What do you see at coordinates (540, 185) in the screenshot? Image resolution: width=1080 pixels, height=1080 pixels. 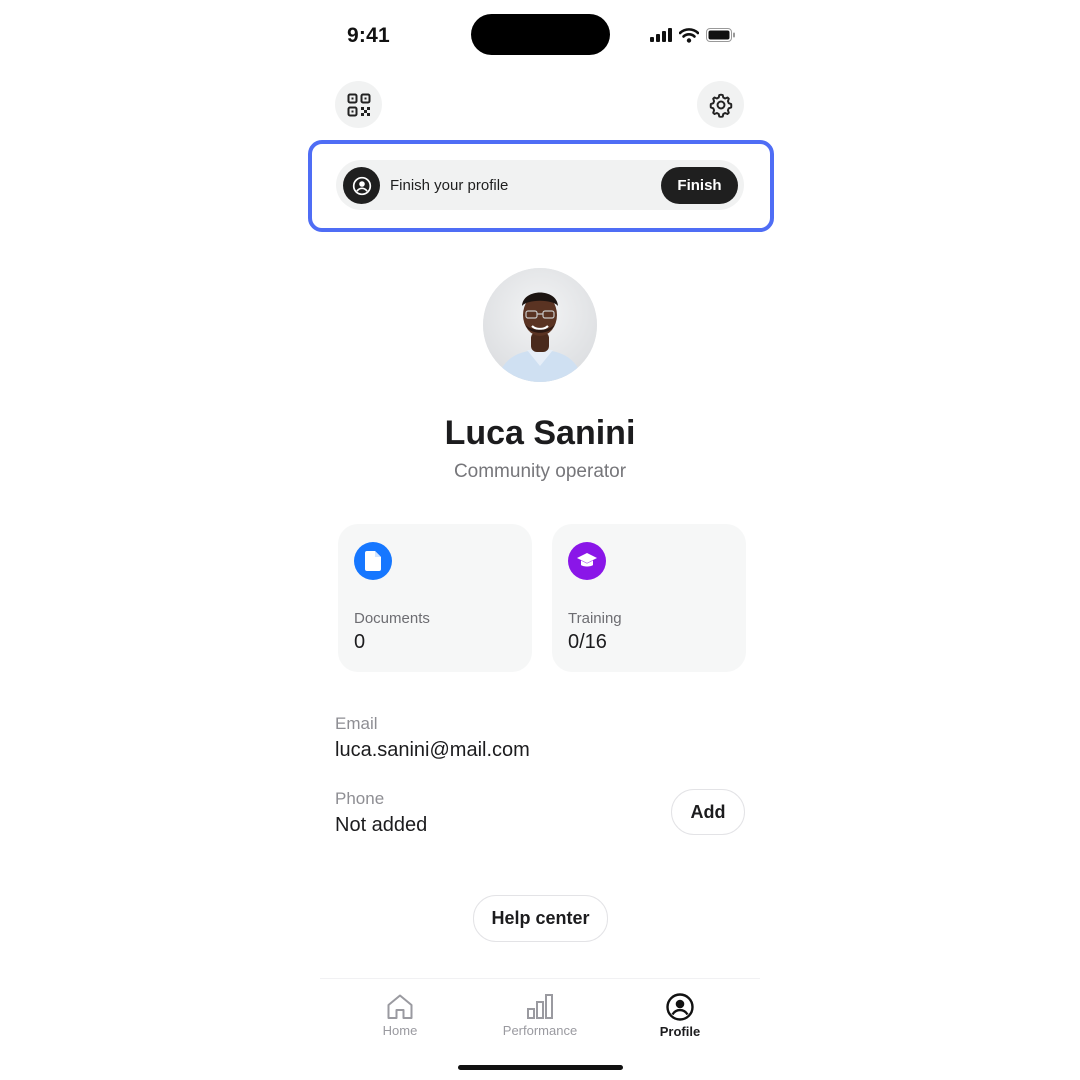 I see `finish-profile-banner: Finish your profile Finish` at bounding box center [540, 185].